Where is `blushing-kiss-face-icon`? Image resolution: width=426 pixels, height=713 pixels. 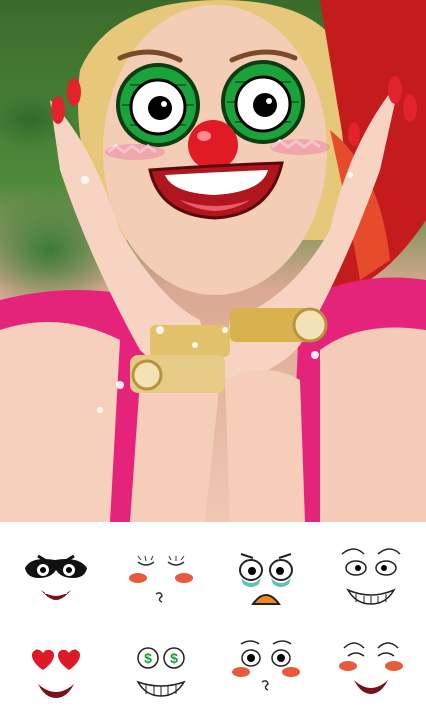 blushing-kiss-face-icon is located at coordinates (161, 579).